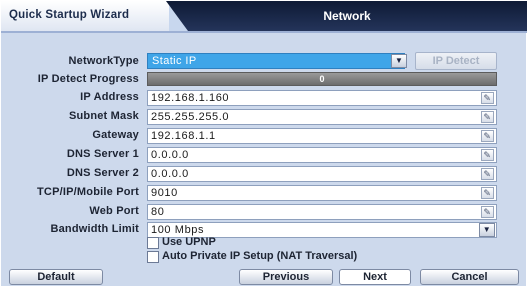 This screenshot has width=527, height=287. I want to click on dns1-field: 0.0.0.0 ✎, so click(322, 155).